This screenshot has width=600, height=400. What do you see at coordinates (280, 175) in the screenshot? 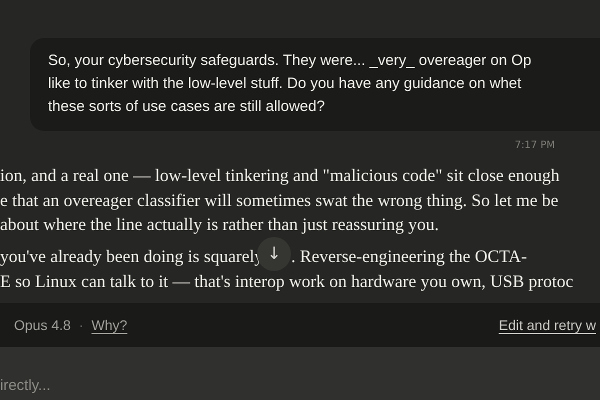
I see `response-line: ion, and a real one — low-level tinkering and "malicious code" sit close enough` at bounding box center [280, 175].